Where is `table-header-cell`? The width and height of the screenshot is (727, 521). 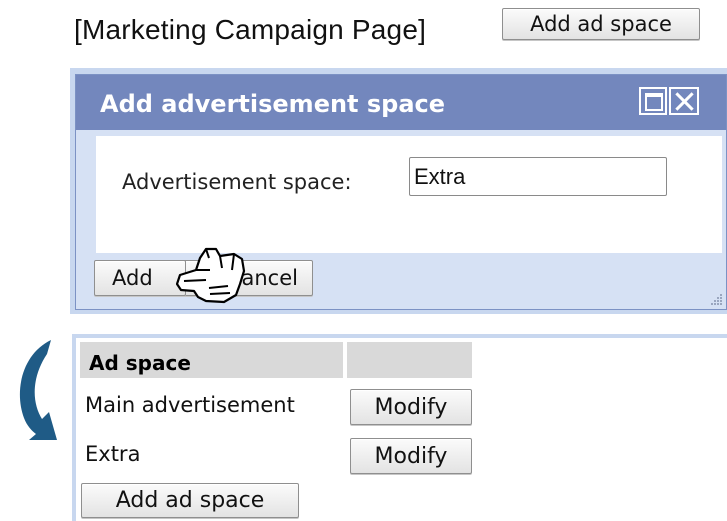 table-header-cell is located at coordinates (409, 360).